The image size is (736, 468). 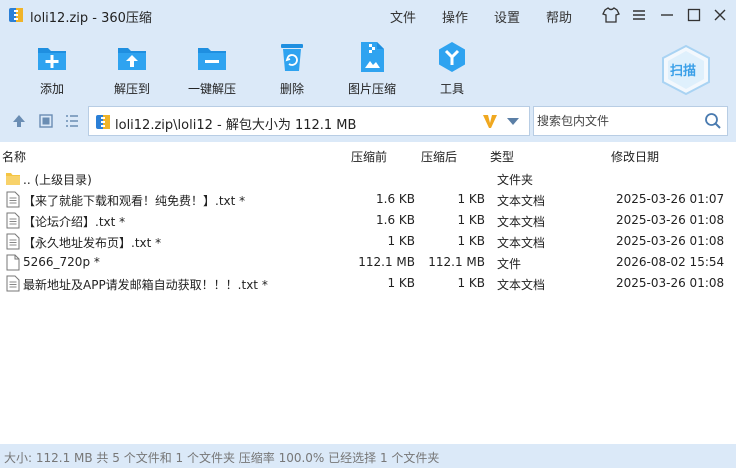 I want to click on extract-to-label: 解压到, so click(x=131, y=89).